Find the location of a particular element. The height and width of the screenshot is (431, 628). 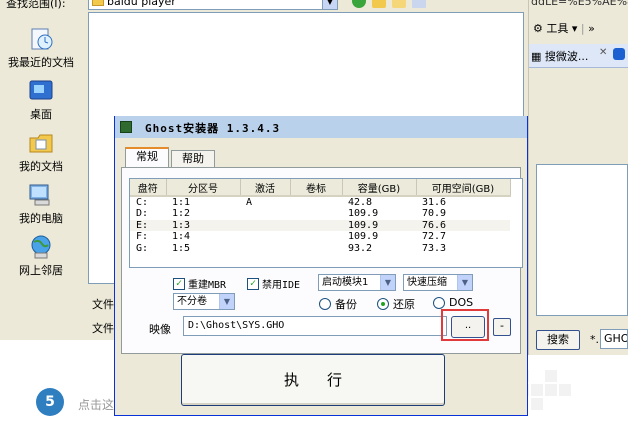

search-results-box is located at coordinates (582, 240).